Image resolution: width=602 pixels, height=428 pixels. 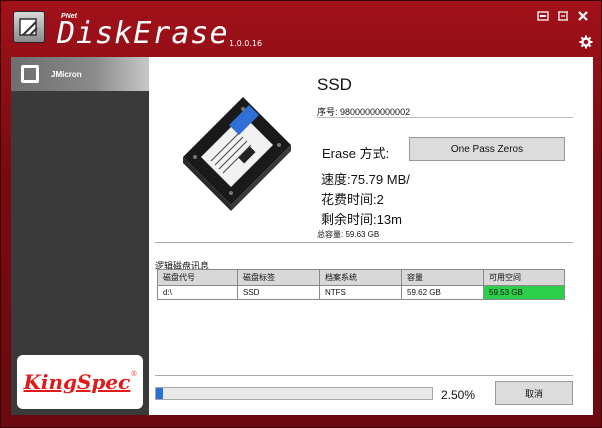 What do you see at coordinates (352, 199) in the screenshot?
I see `elapsed-time-text: 花费时间:2` at bounding box center [352, 199].